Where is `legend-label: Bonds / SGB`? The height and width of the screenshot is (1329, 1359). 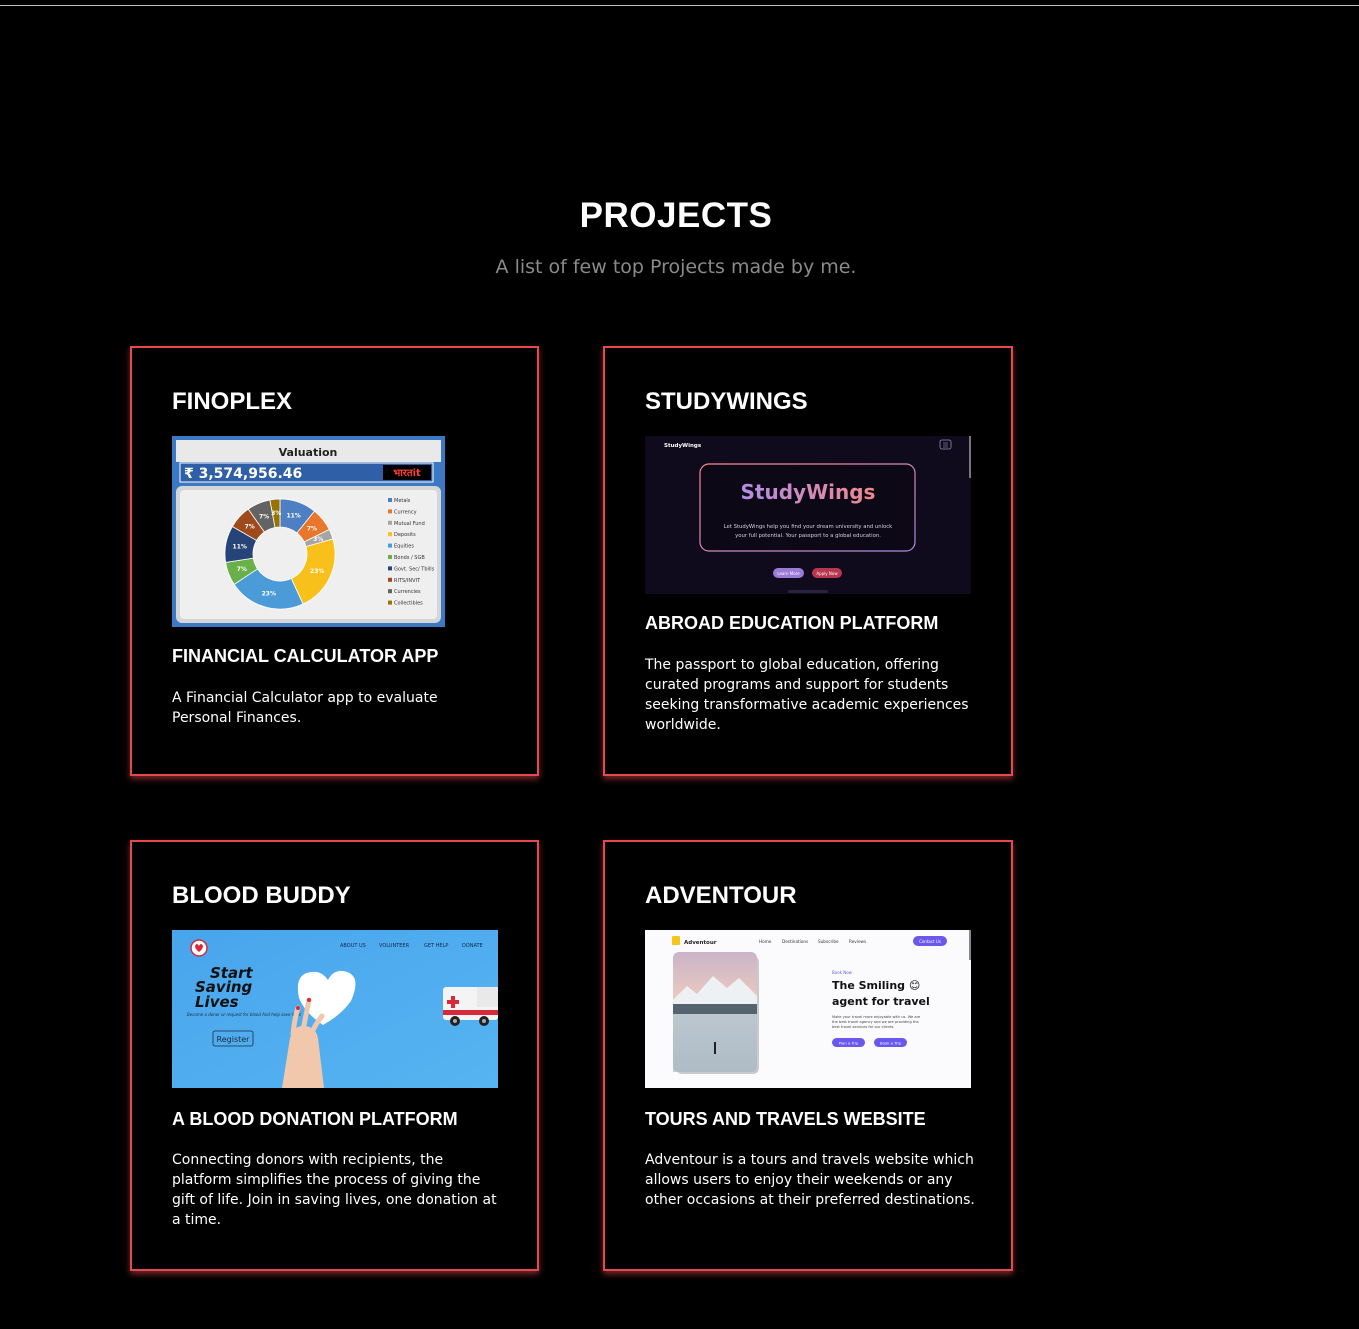 legend-label: Bonds / SGB is located at coordinates (409, 558).